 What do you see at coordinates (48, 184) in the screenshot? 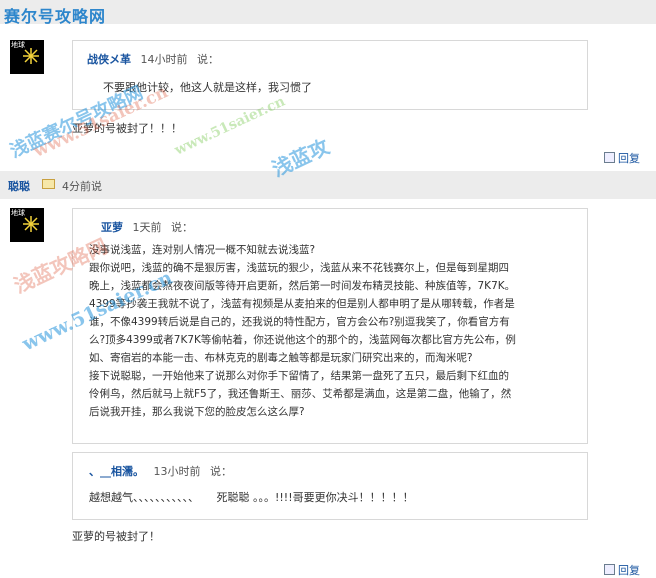
I see `message-icon` at bounding box center [48, 184].